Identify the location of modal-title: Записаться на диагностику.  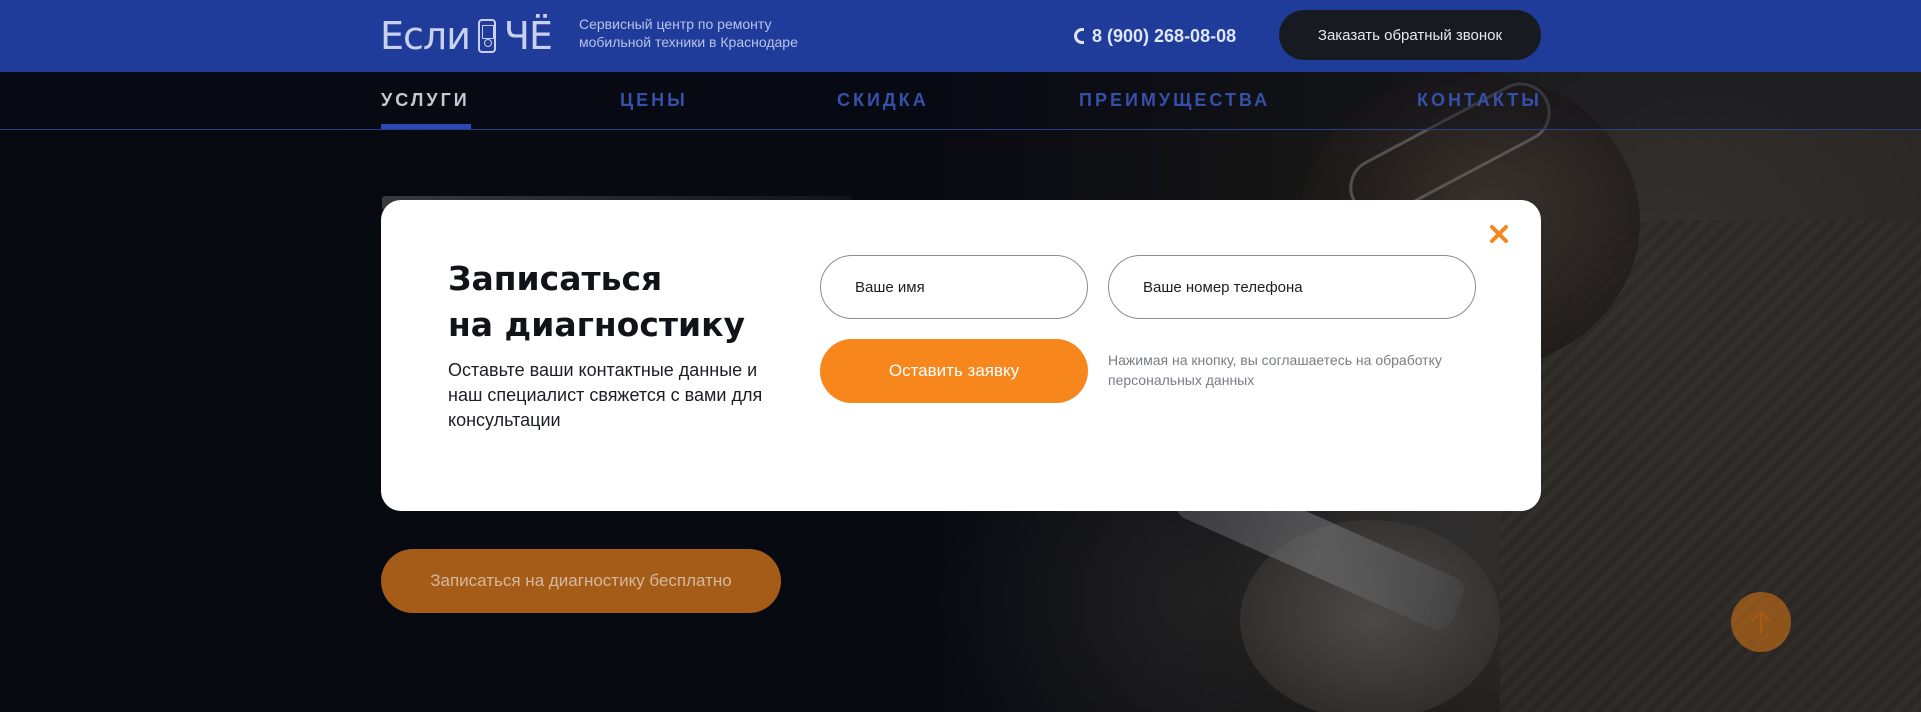
(613, 302).